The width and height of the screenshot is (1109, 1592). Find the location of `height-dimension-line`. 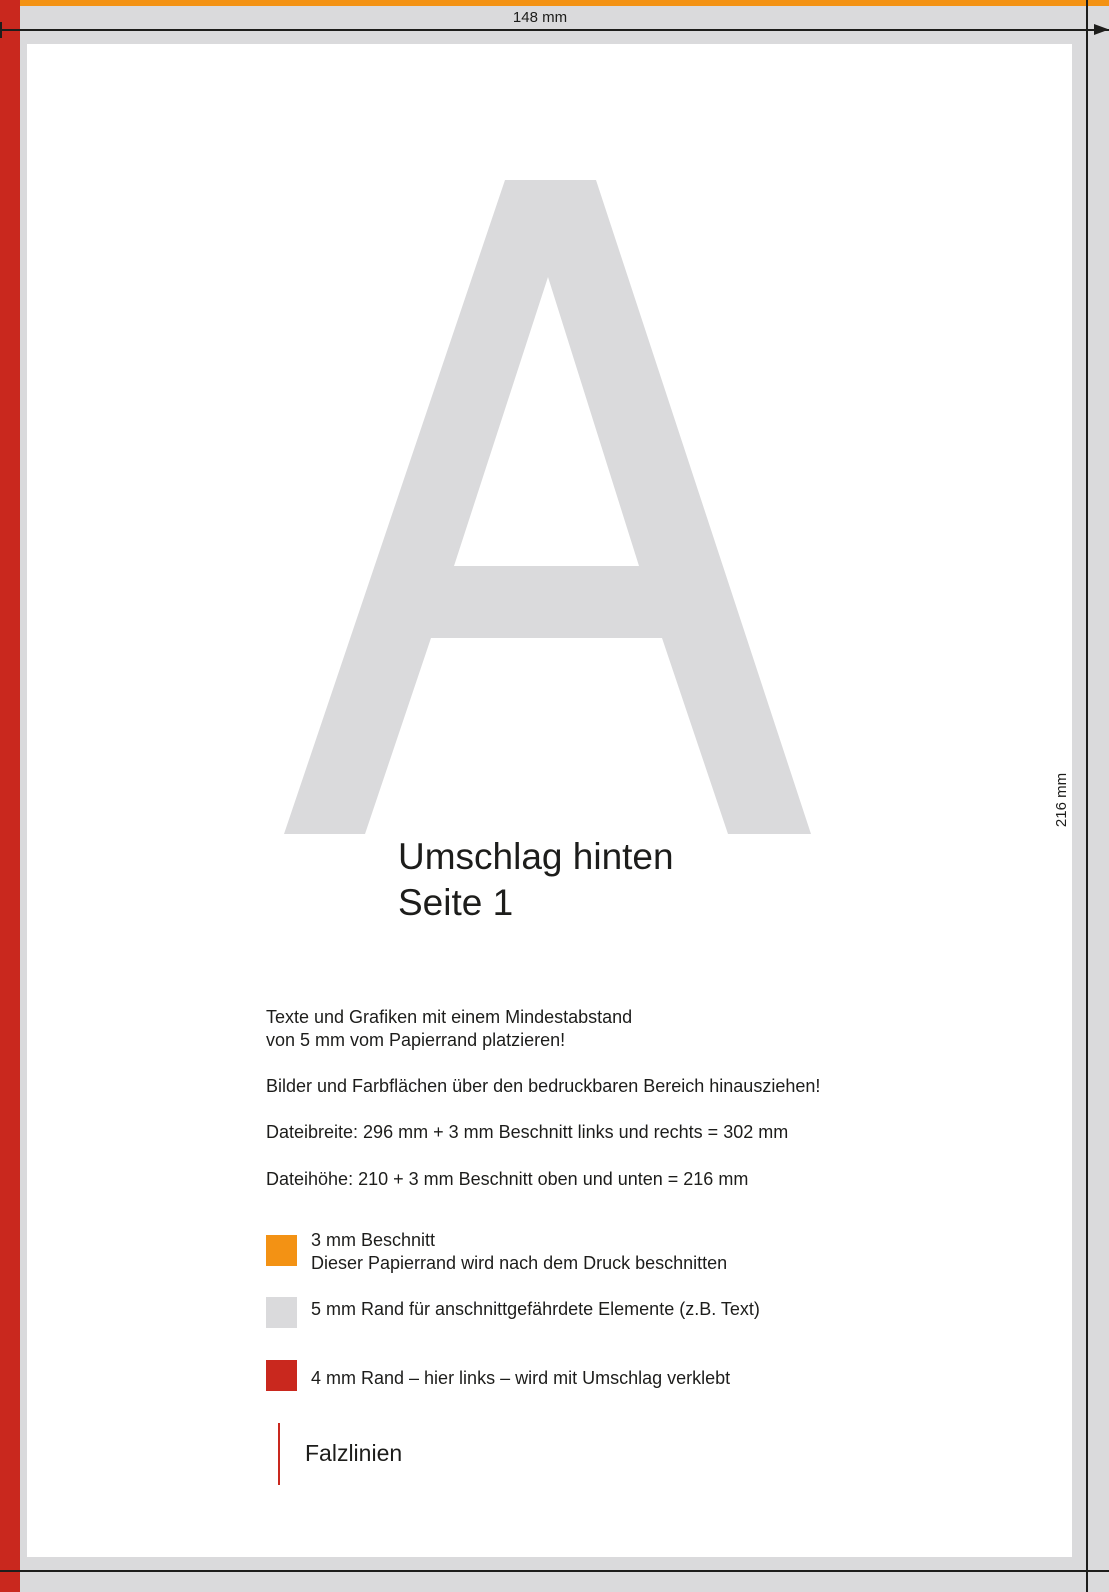

height-dimension-line is located at coordinates (1087, 796).